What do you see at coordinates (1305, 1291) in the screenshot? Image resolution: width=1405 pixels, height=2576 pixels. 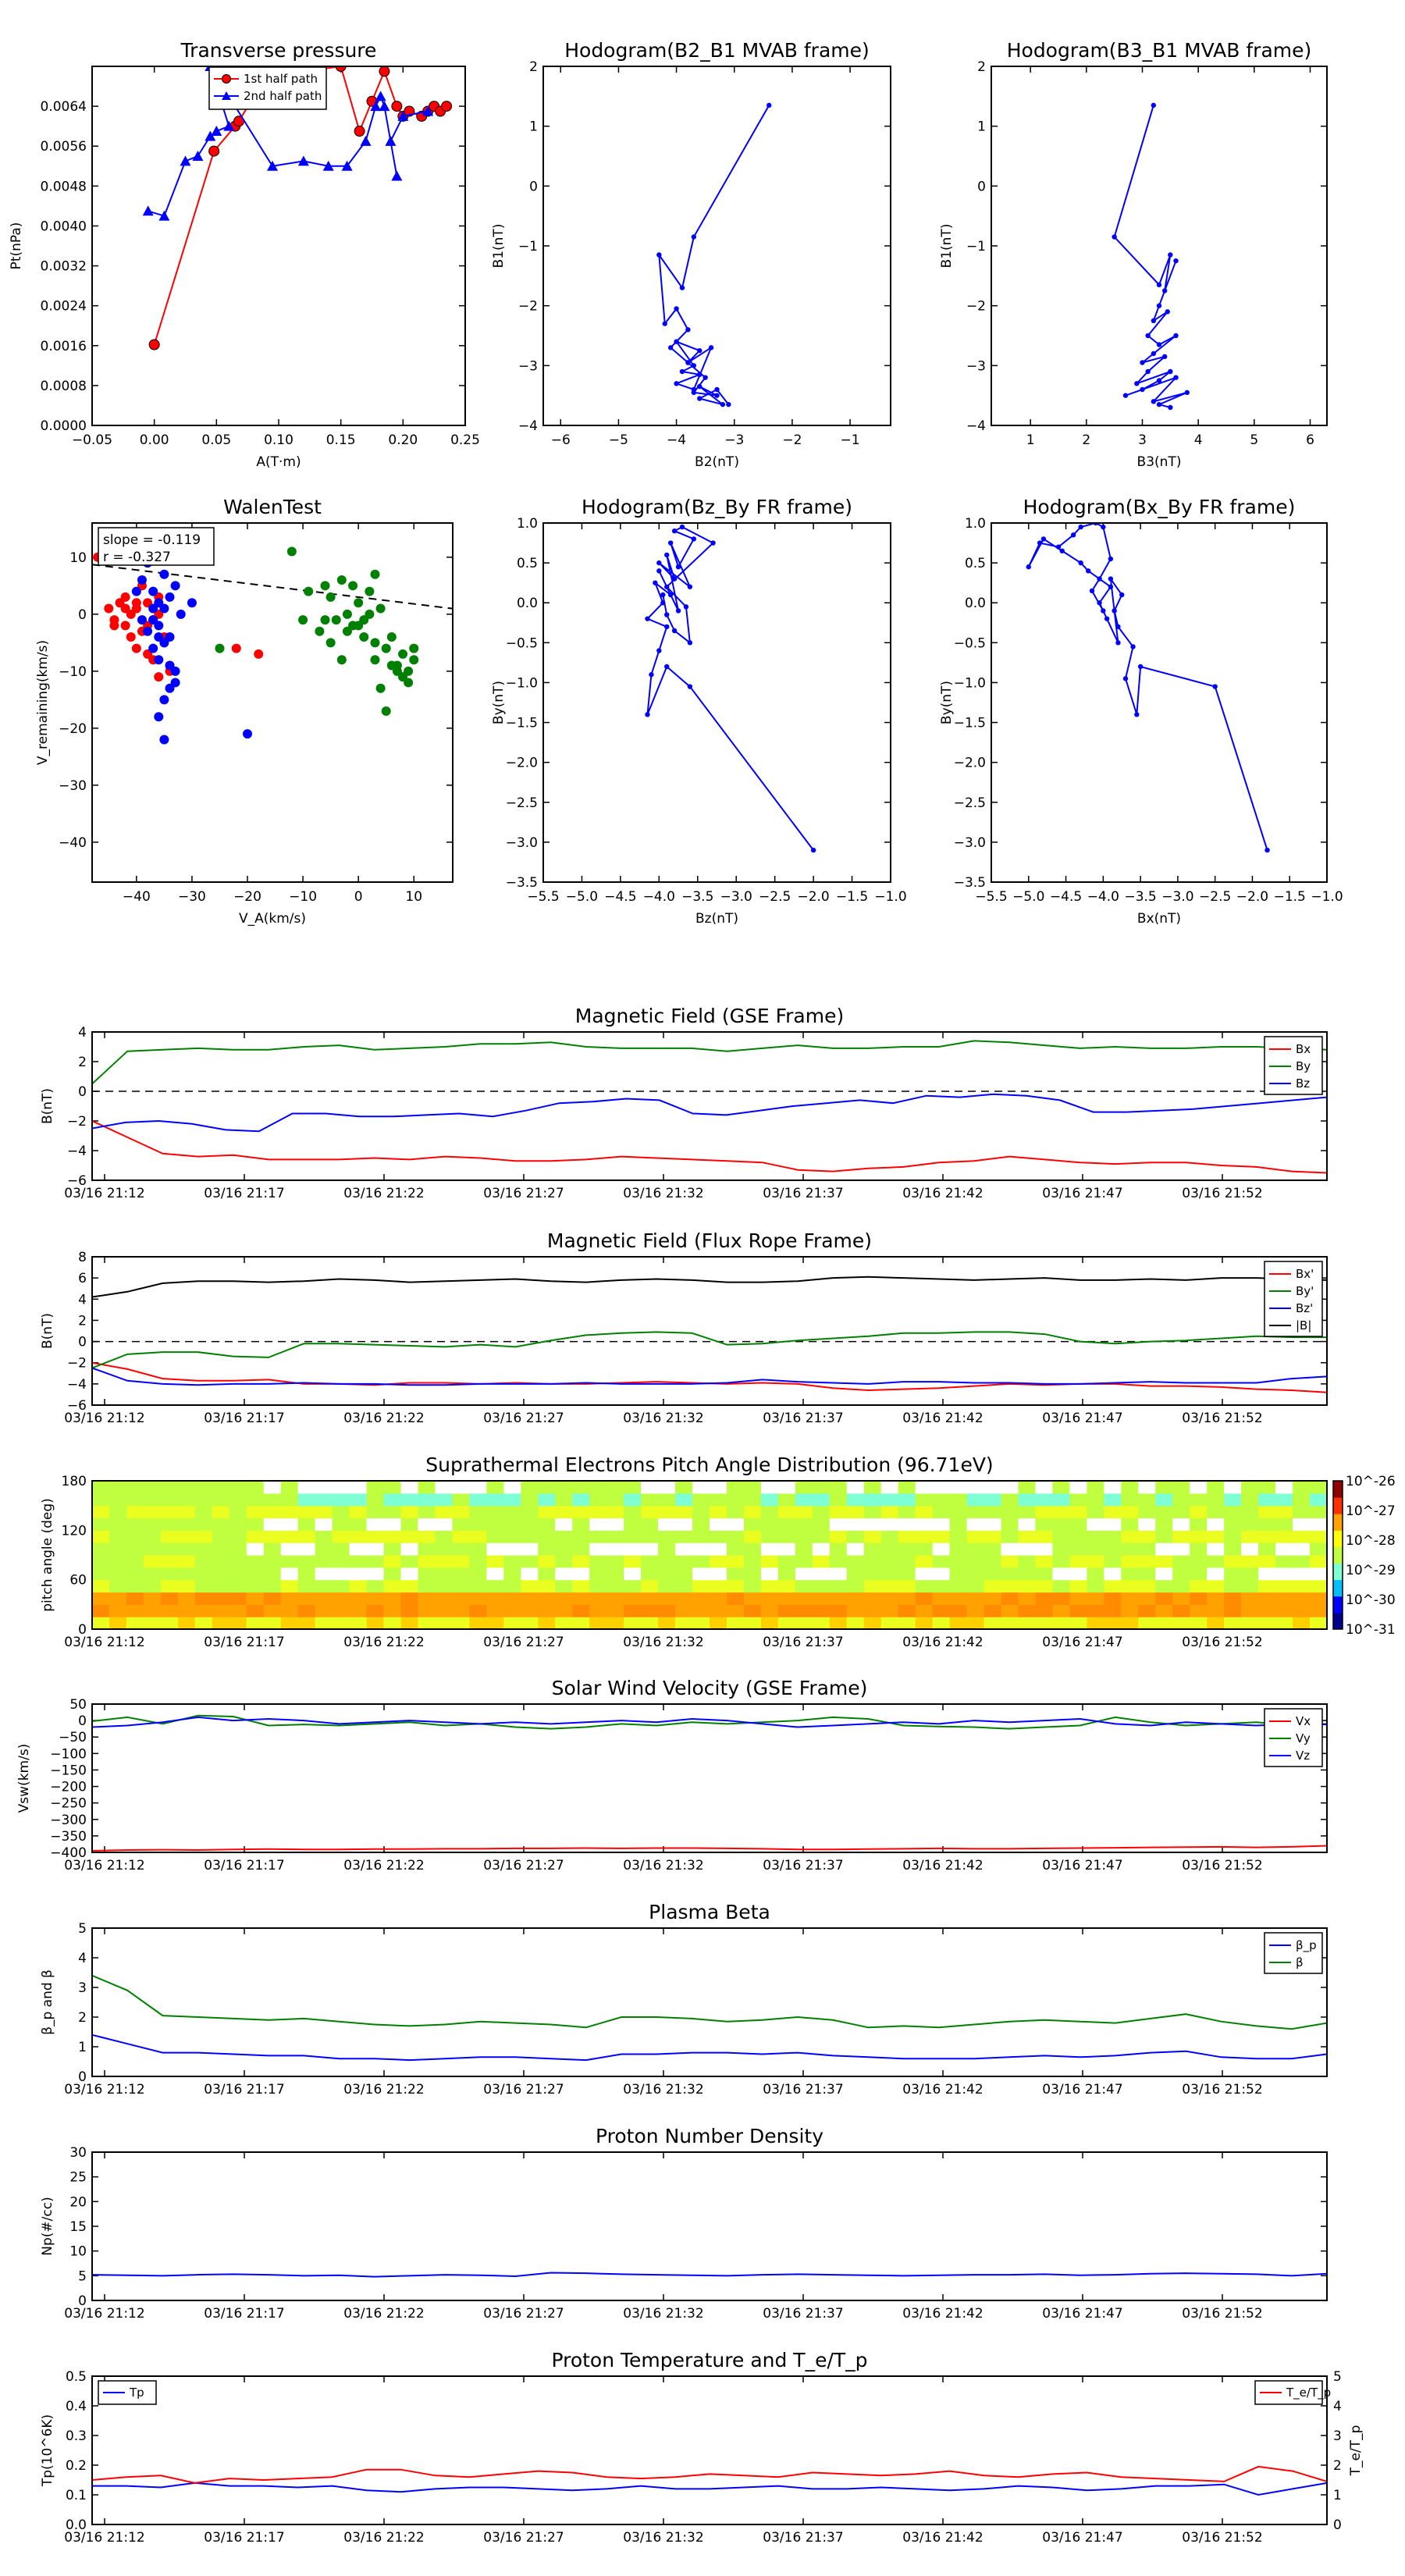 I see `legend-label: By'` at bounding box center [1305, 1291].